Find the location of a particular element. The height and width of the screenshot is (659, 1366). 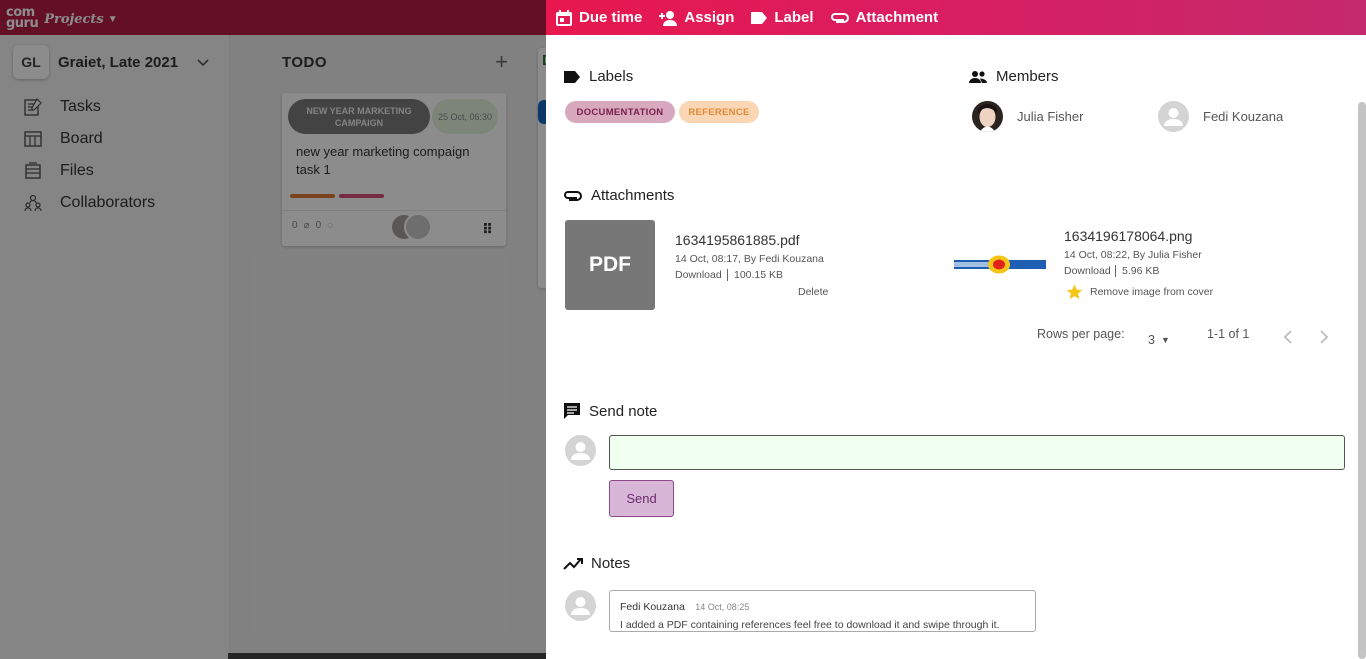

label-button: Label is located at coordinates (782, 17).